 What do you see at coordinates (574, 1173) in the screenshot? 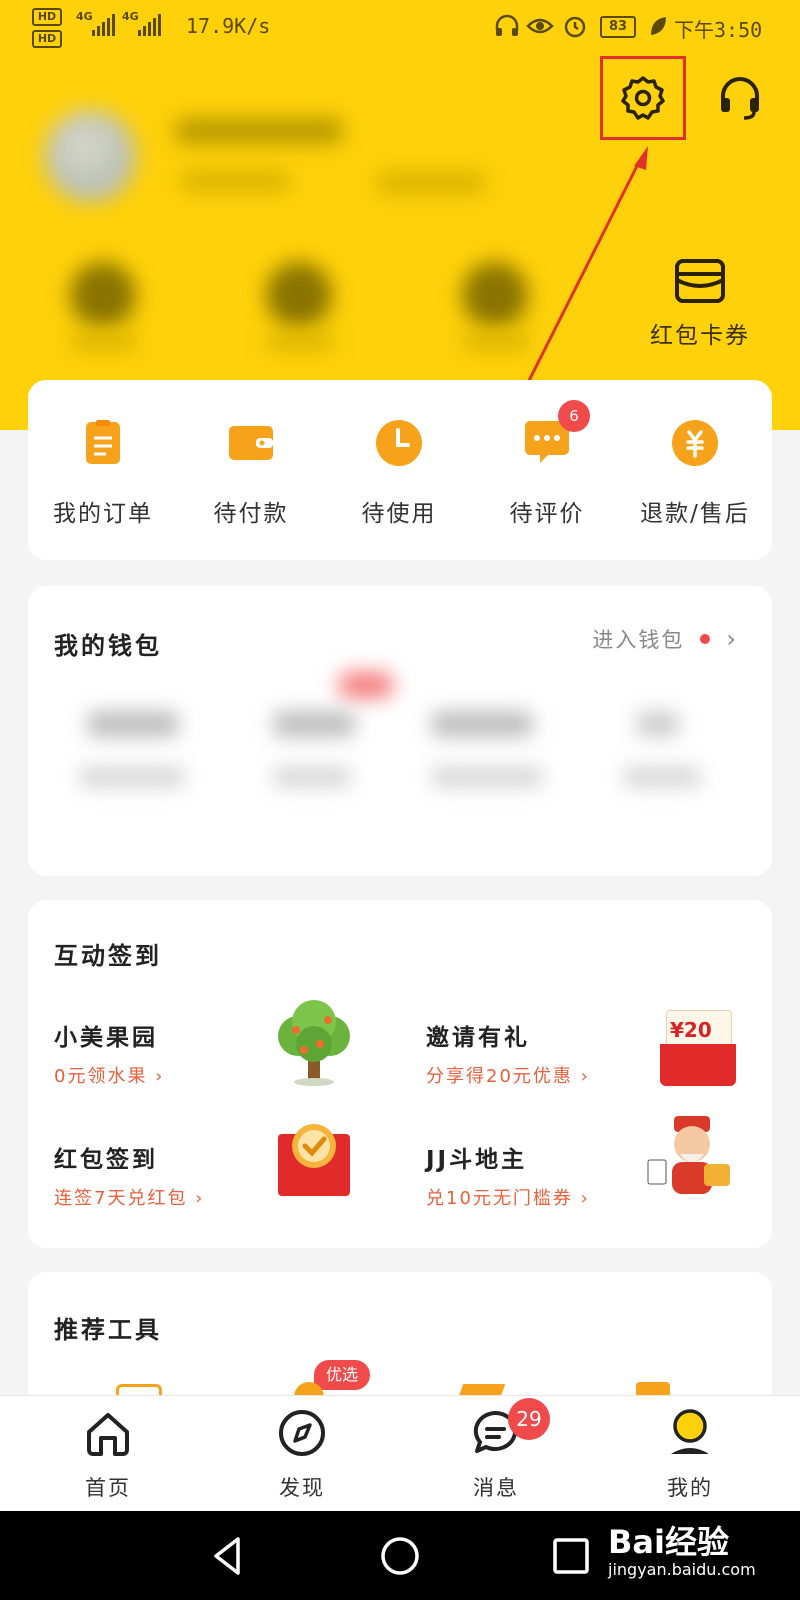
I see `landlord-game-item: JJ斗地主 兑10元无门槛券 ›` at bounding box center [574, 1173].